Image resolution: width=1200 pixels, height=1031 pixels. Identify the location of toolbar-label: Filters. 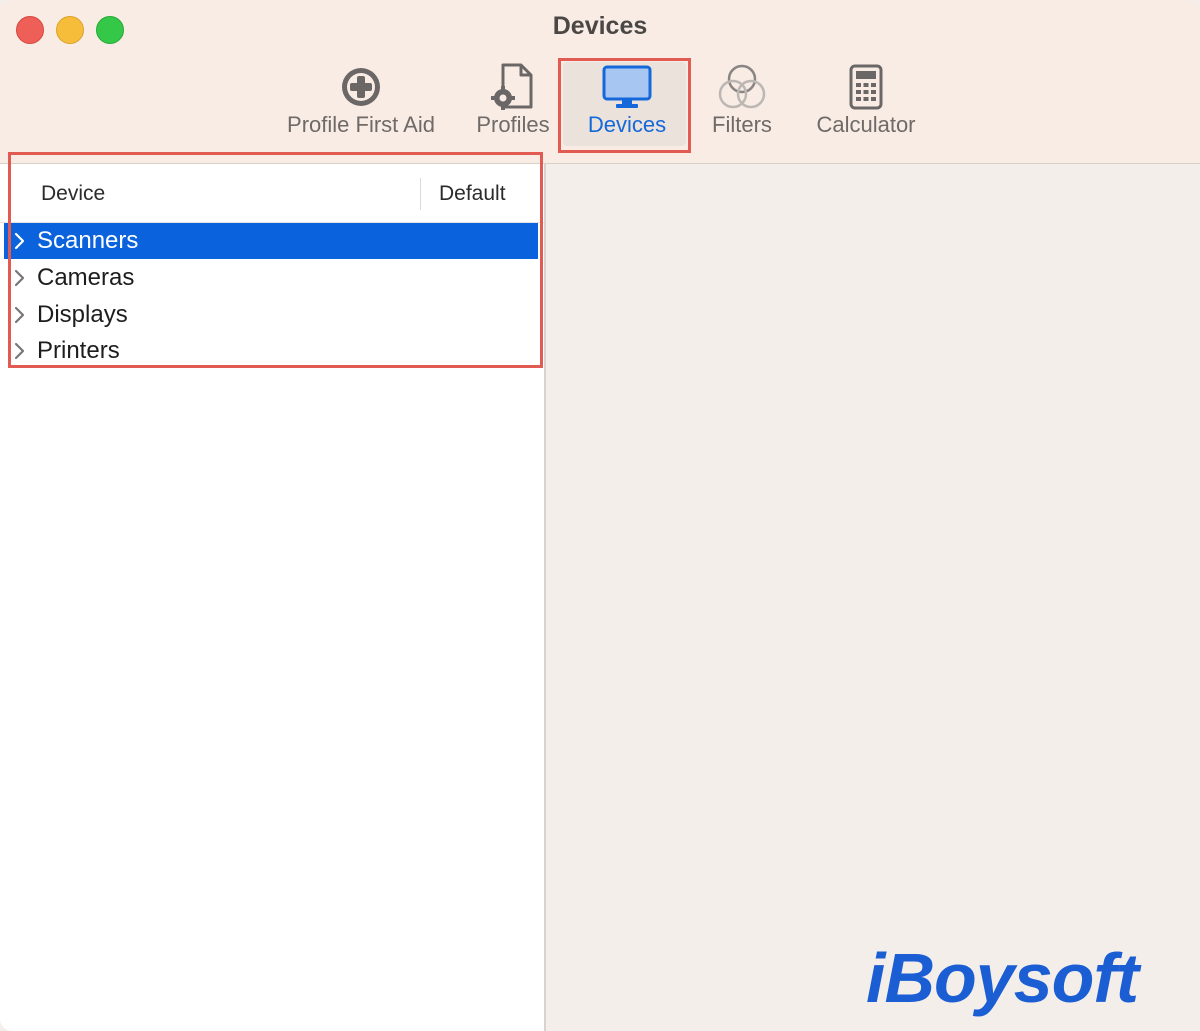
(742, 124).